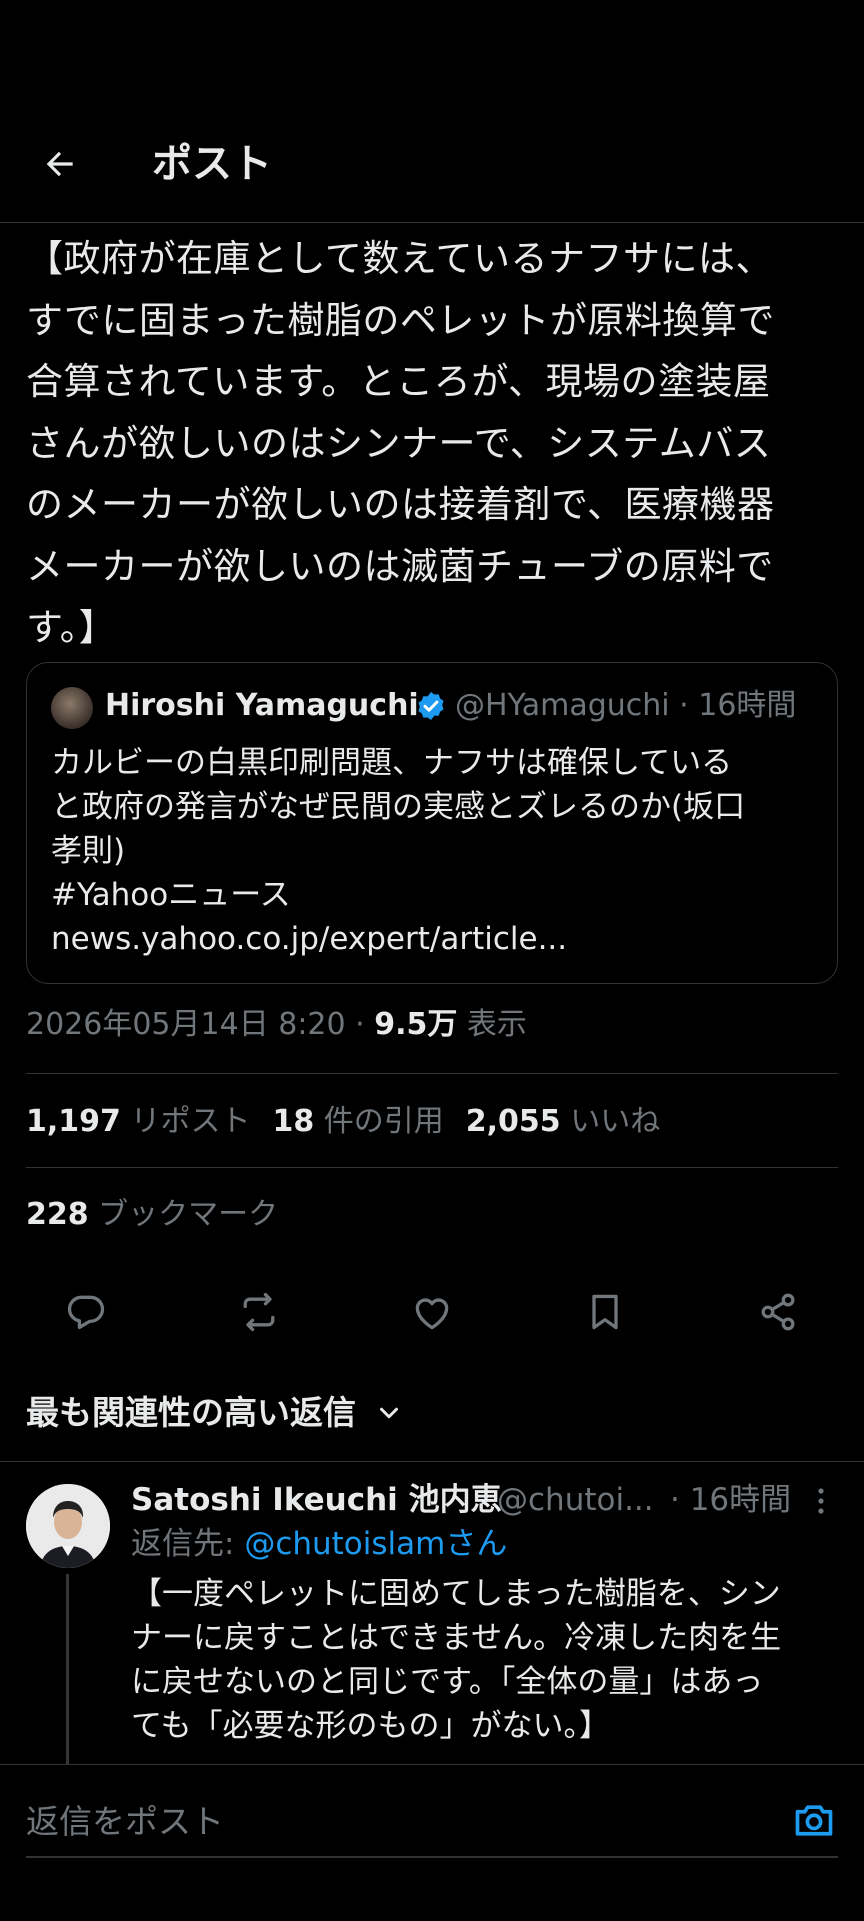  Describe the element at coordinates (379, 1121) in the screenshot. I see `quotes-label: 件の引用` at that location.